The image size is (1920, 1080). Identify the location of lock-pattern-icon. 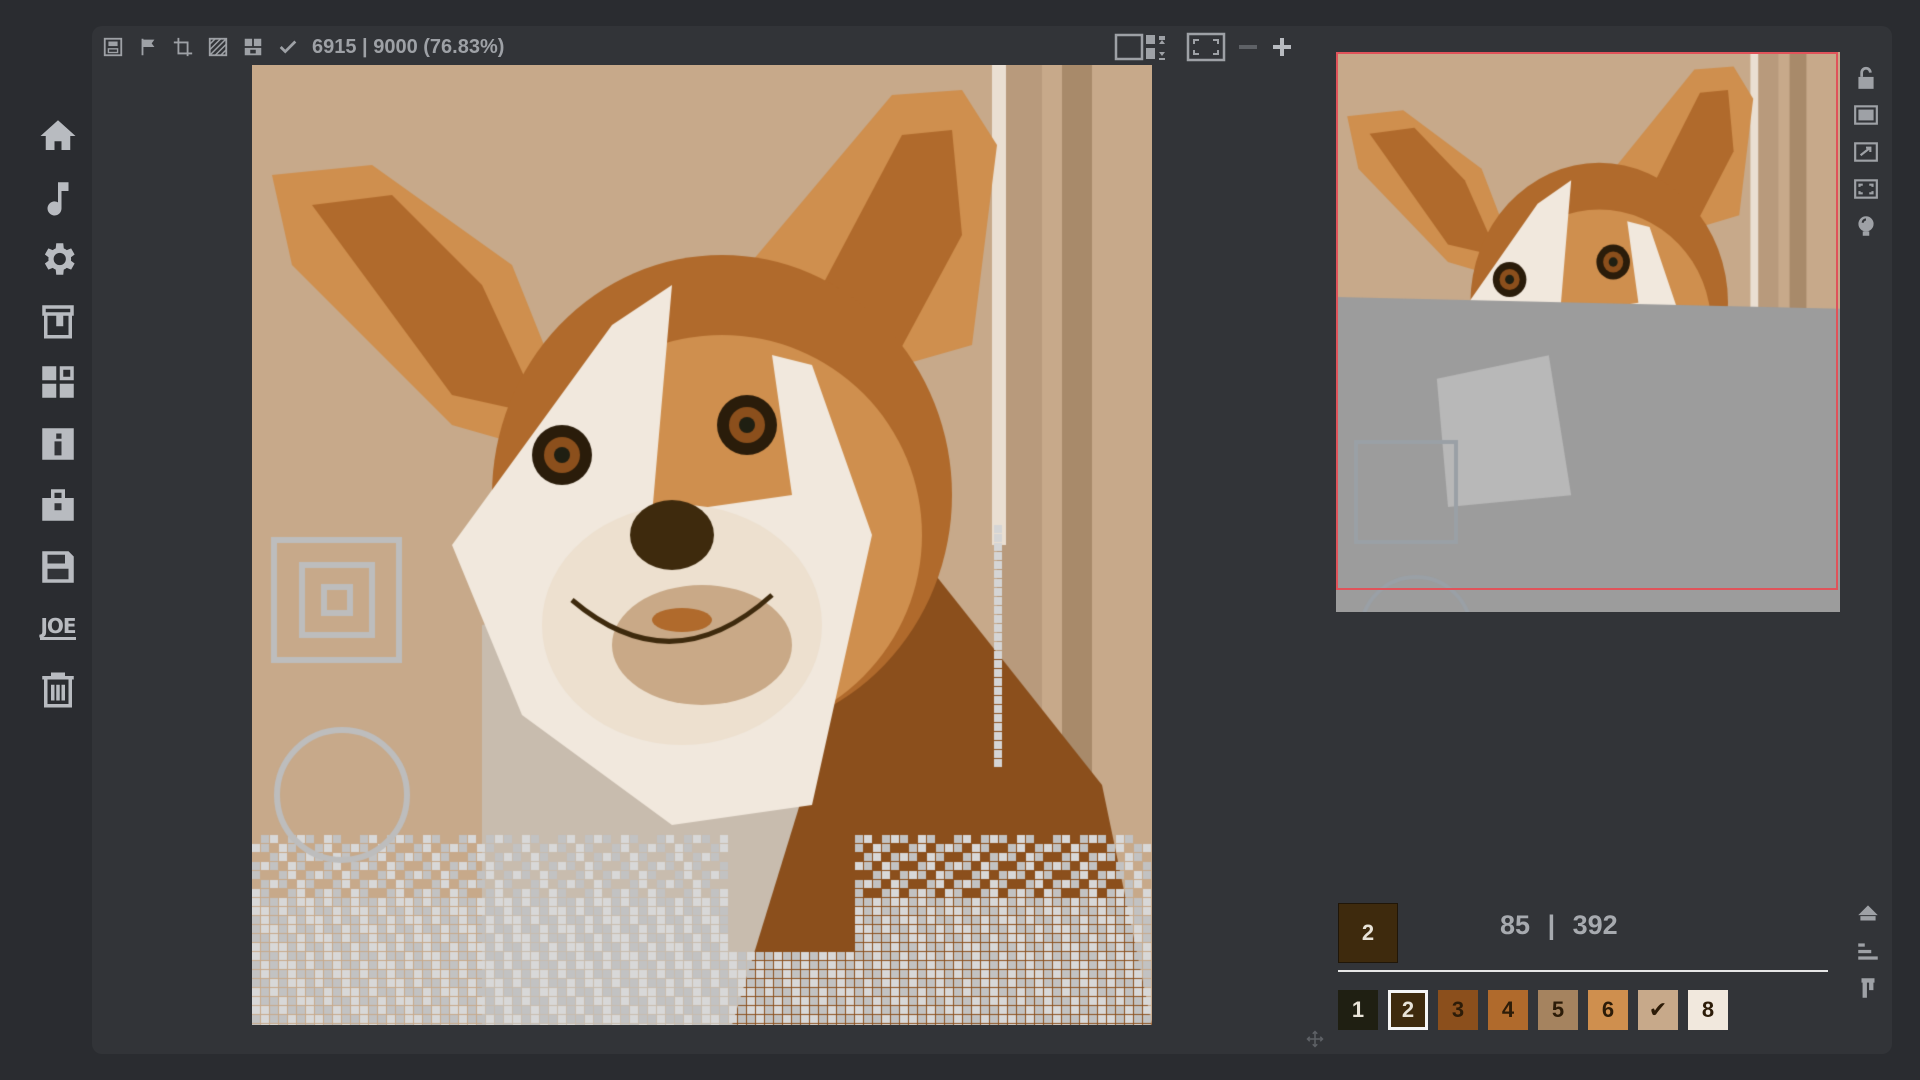
(253, 47).